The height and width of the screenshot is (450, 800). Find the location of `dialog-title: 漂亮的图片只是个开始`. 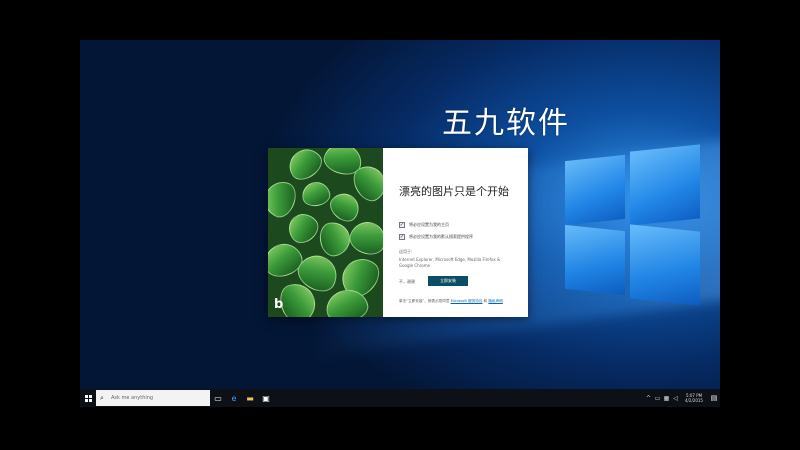

dialog-title: 漂亮的图片只是个开始 is located at coordinates (454, 191).